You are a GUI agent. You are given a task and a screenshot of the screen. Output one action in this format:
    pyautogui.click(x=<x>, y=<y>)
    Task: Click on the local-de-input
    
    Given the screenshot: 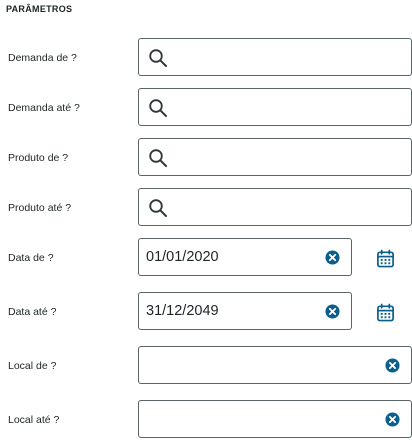 What is the action you would take?
    pyautogui.click(x=275, y=365)
    